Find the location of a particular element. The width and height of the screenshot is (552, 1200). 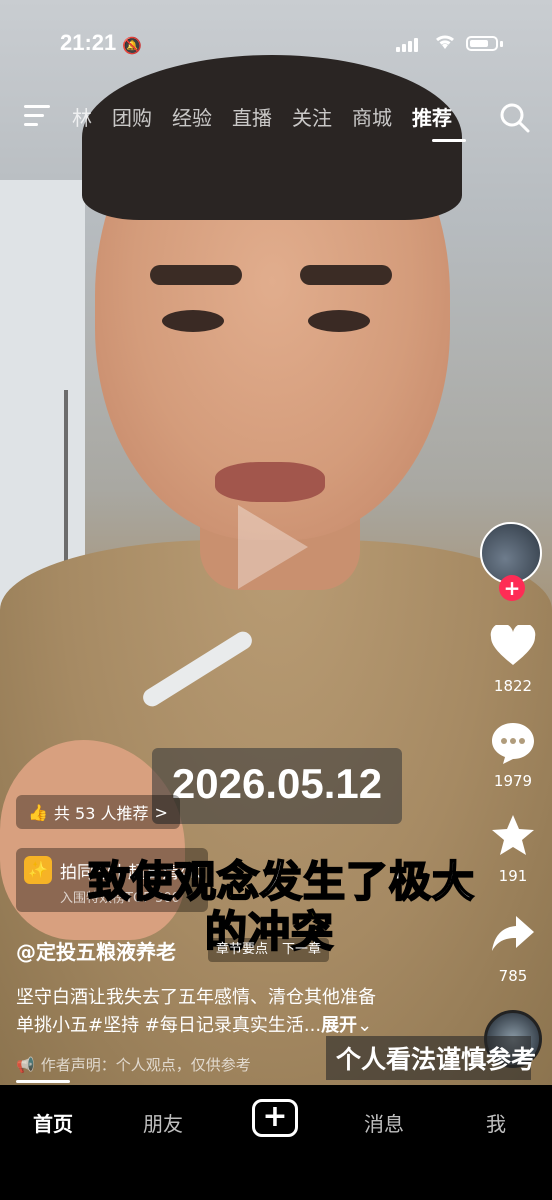

tab-lin: 林 is located at coordinates (82, 116).